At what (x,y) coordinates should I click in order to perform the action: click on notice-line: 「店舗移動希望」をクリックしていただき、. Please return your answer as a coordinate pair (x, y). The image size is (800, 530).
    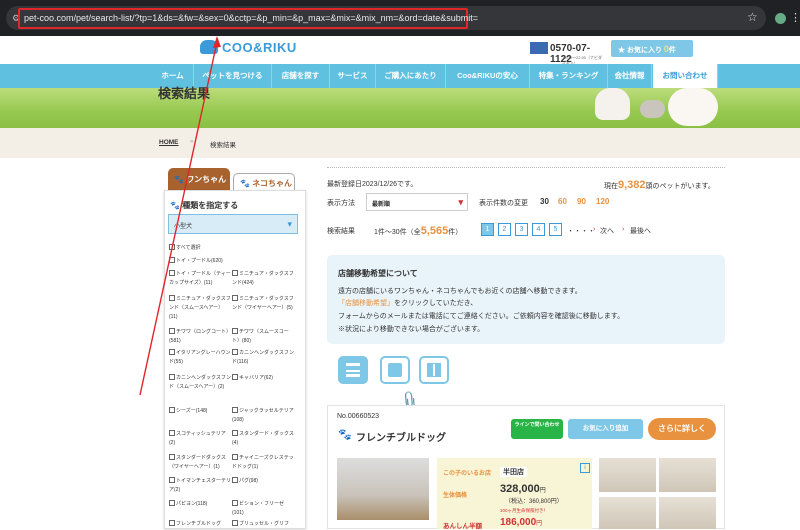
    Looking at the image, I should click on (408, 303).